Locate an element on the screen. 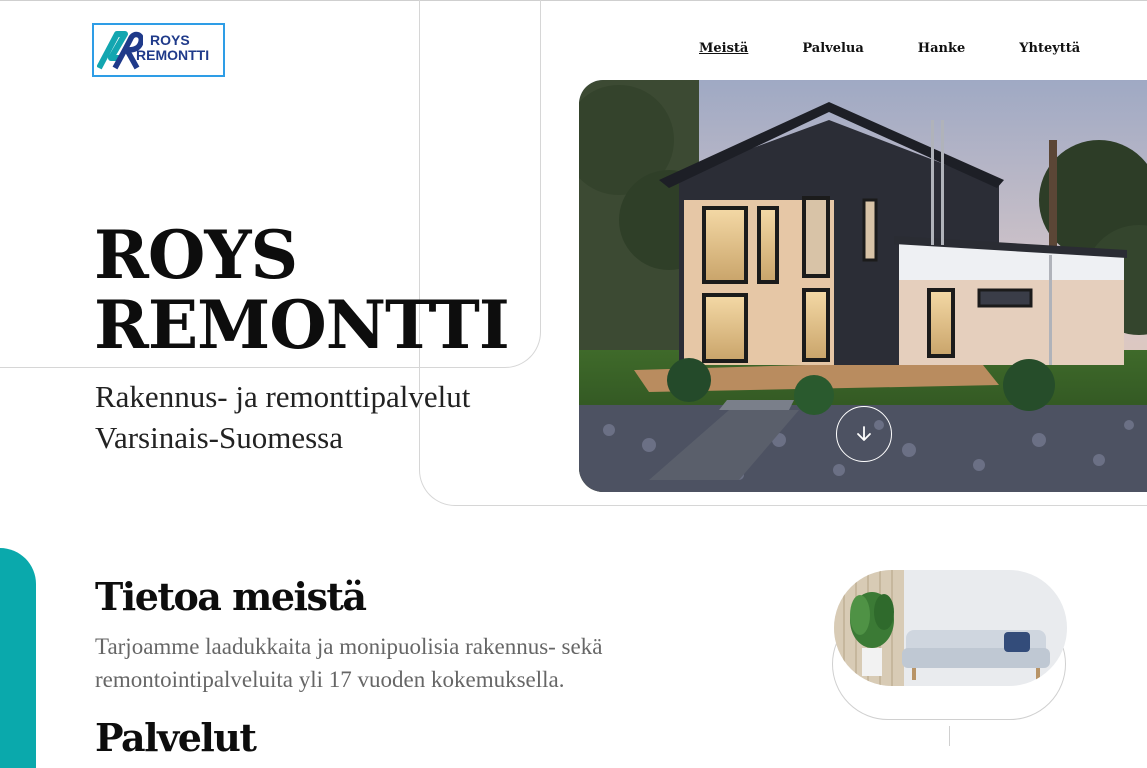 This screenshot has height=768, width=1147. site-logo: ROYS REMONTTI is located at coordinates (158, 50).